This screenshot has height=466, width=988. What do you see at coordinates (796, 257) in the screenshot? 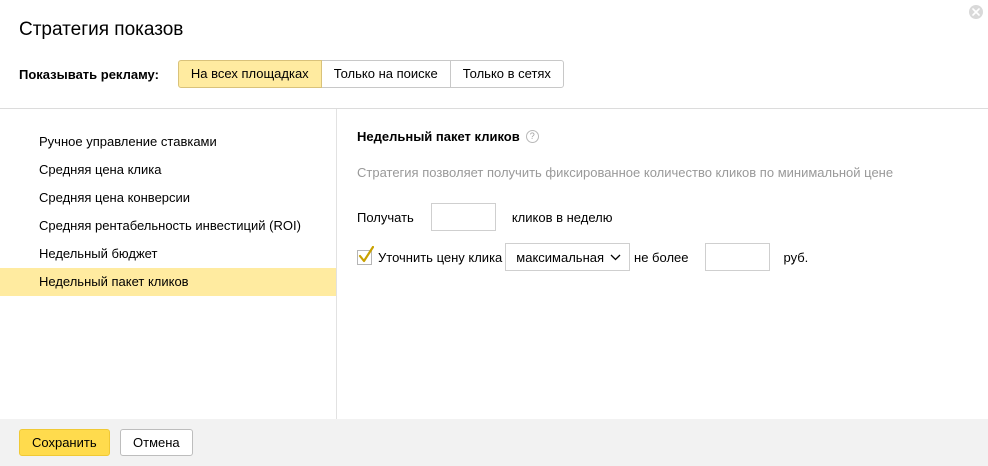
I see `currency-label: руб.` at bounding box center [796, 257].